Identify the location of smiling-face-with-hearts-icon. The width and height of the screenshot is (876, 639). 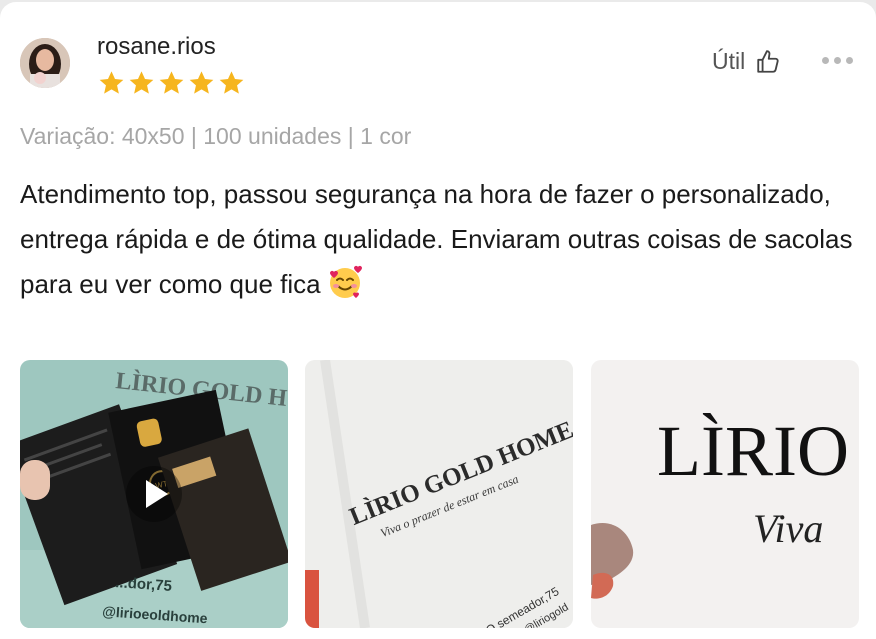
(345, 281).